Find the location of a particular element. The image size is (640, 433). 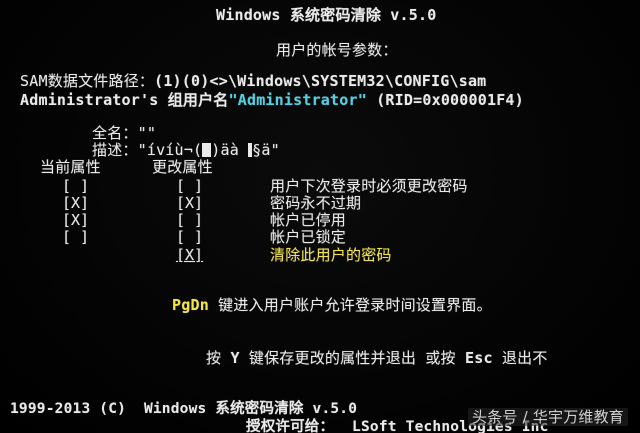

pgdn-hint-text: 键进入用户账户允许登录时间设置界面。 is located at coordinates (355, 305).